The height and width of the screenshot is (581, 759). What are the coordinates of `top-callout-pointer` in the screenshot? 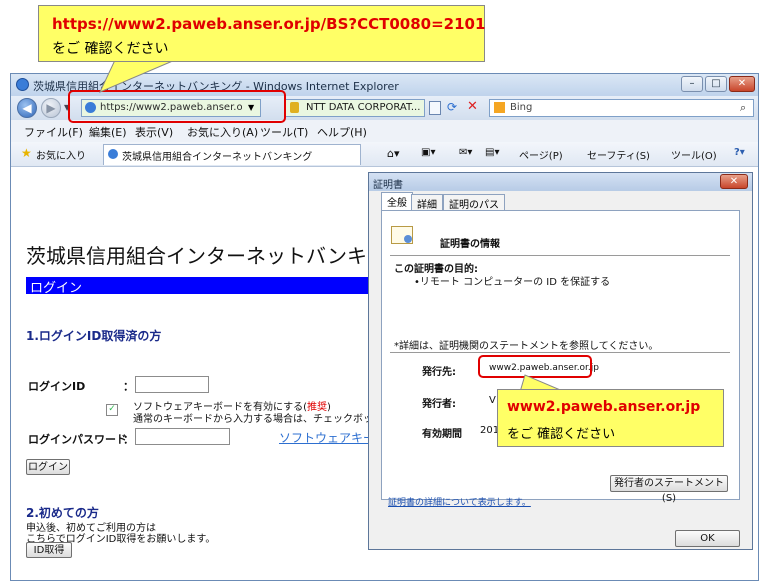 It's located at (137, 76).